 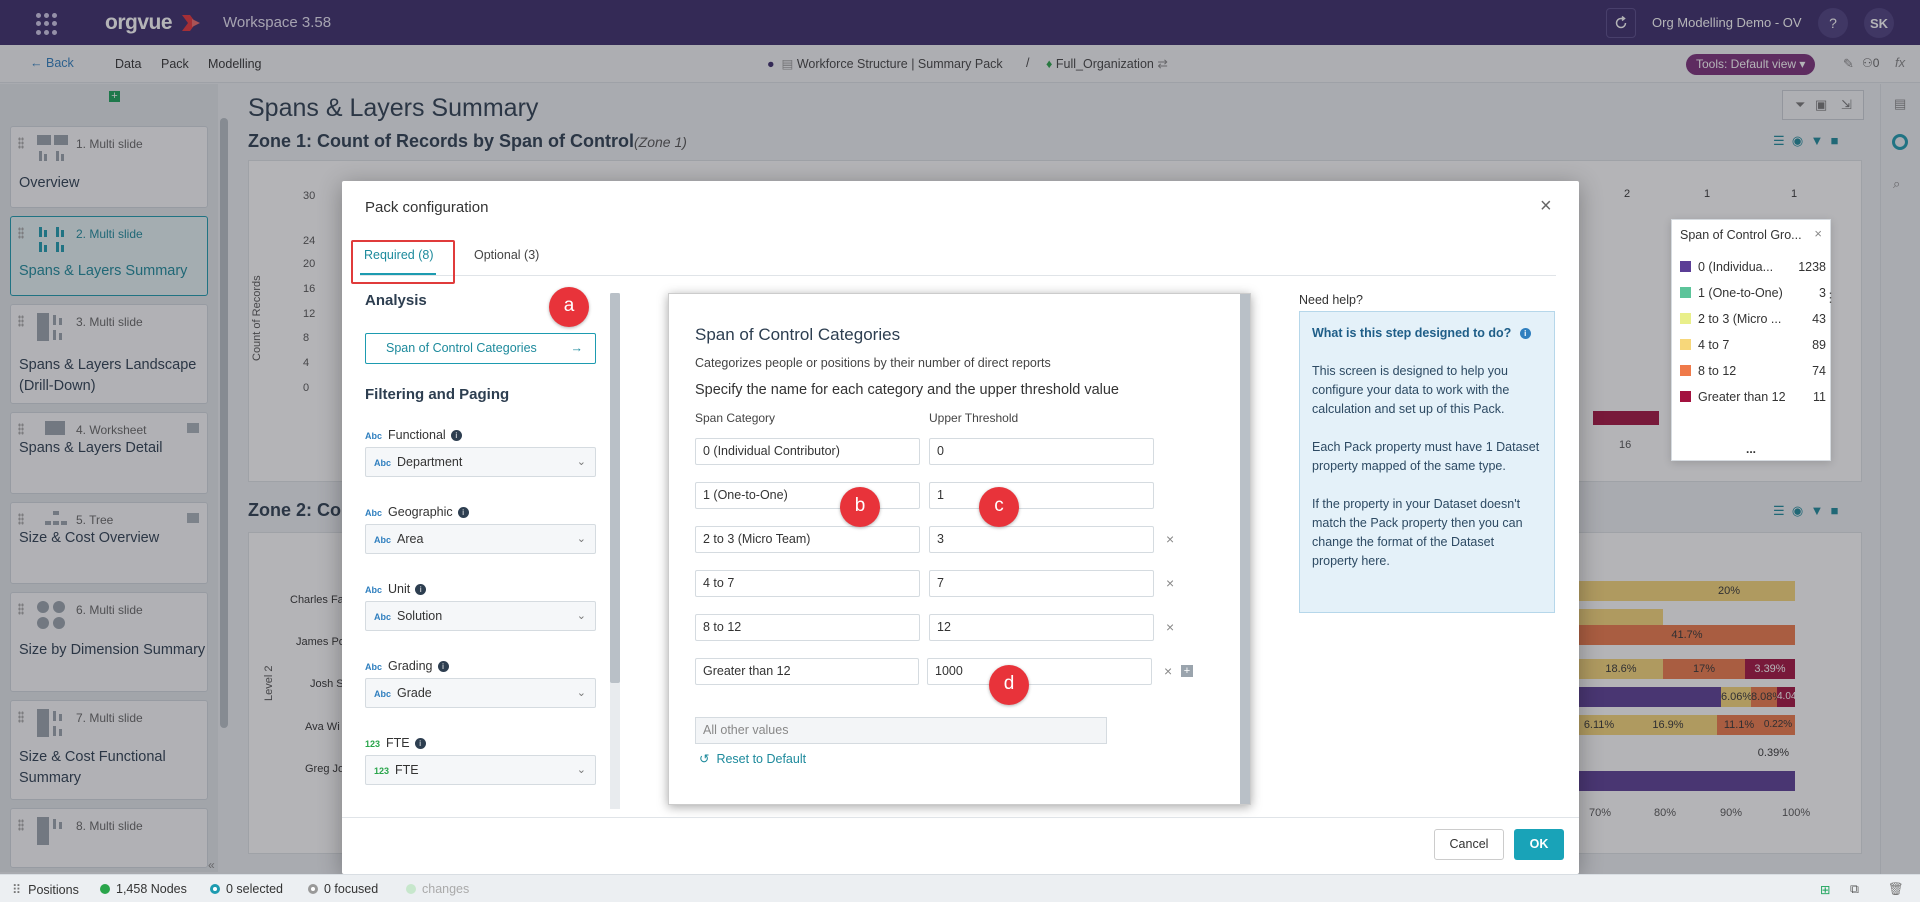 I want to click on add-row-icon: +, so click(x=1187, y=671).